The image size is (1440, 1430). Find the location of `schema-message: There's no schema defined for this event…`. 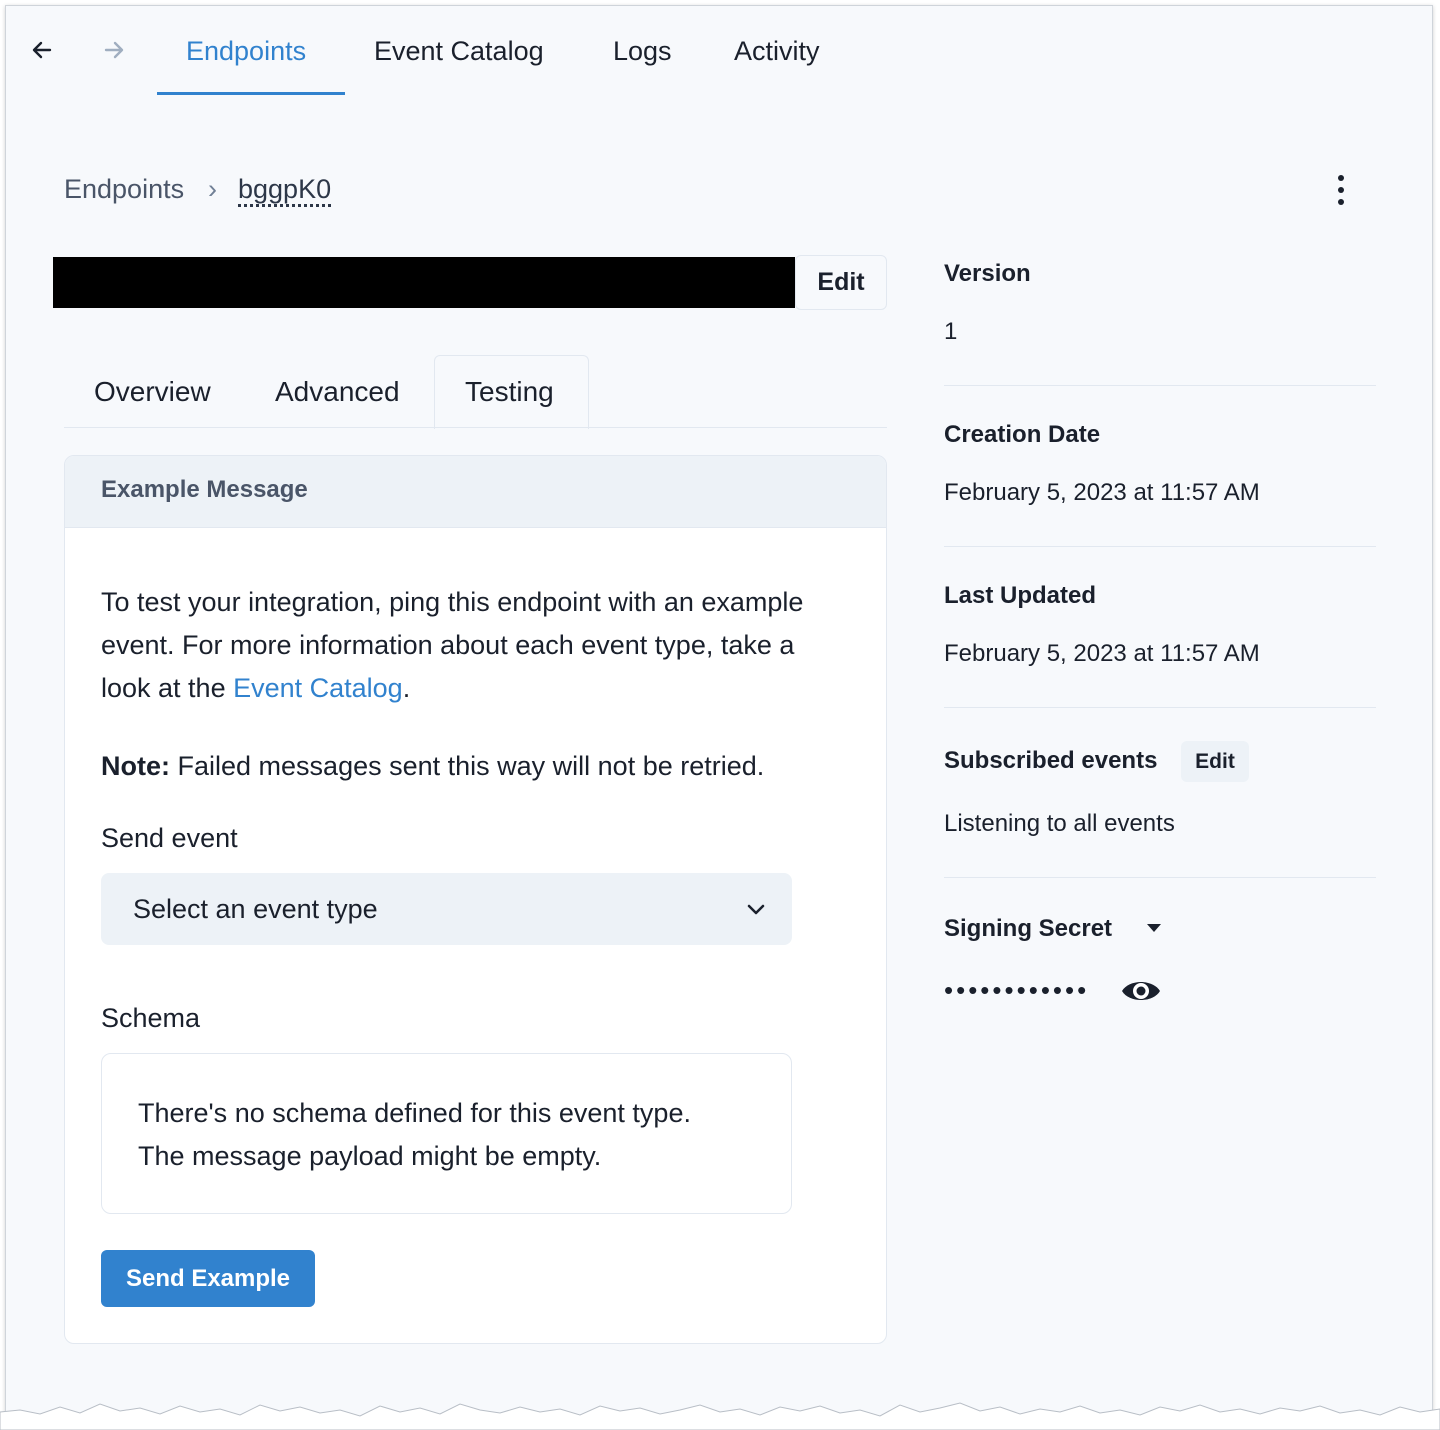

schema-message: There's no schema defined for this event… is located at coordinates (414, 1135).